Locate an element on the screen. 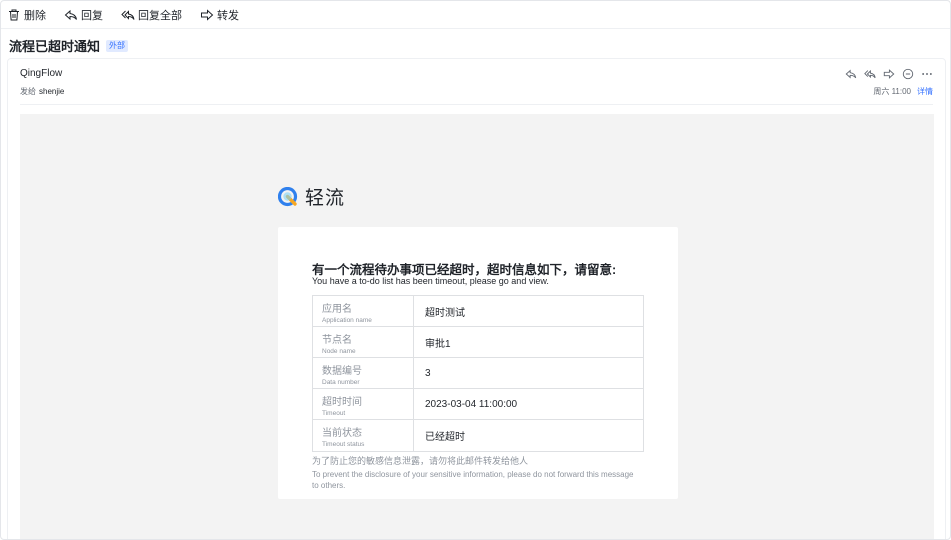 The image size is (951, 540). key-en: Node name is located at coordinates (339, 351).